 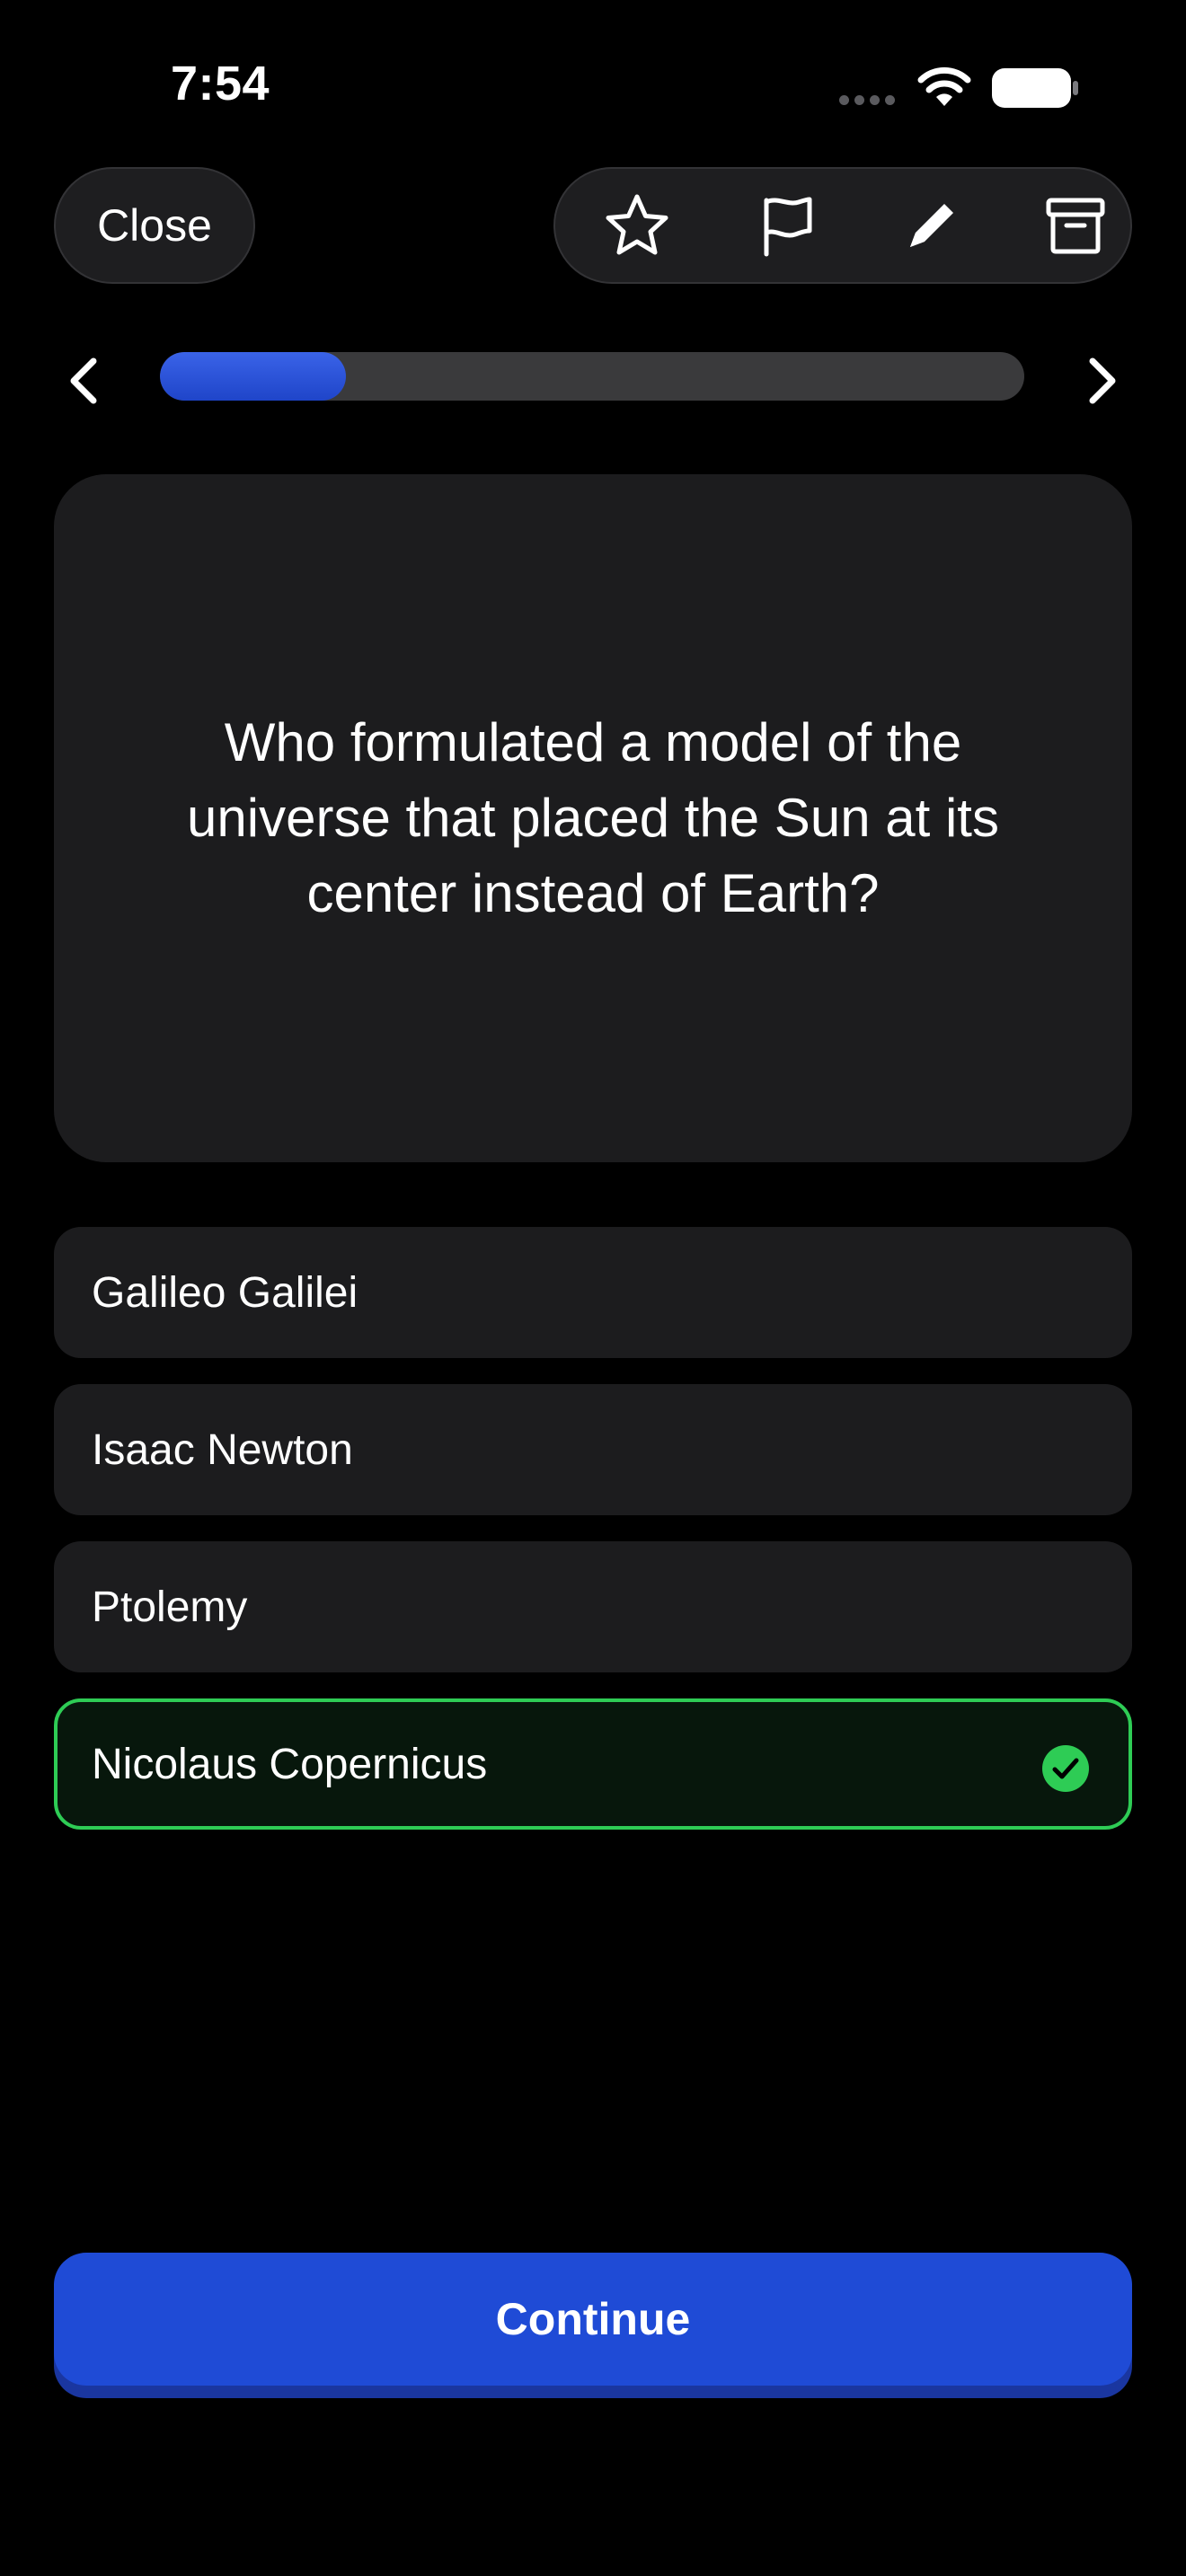 I want to click on previous-card-button, so click(x=83, y=381).